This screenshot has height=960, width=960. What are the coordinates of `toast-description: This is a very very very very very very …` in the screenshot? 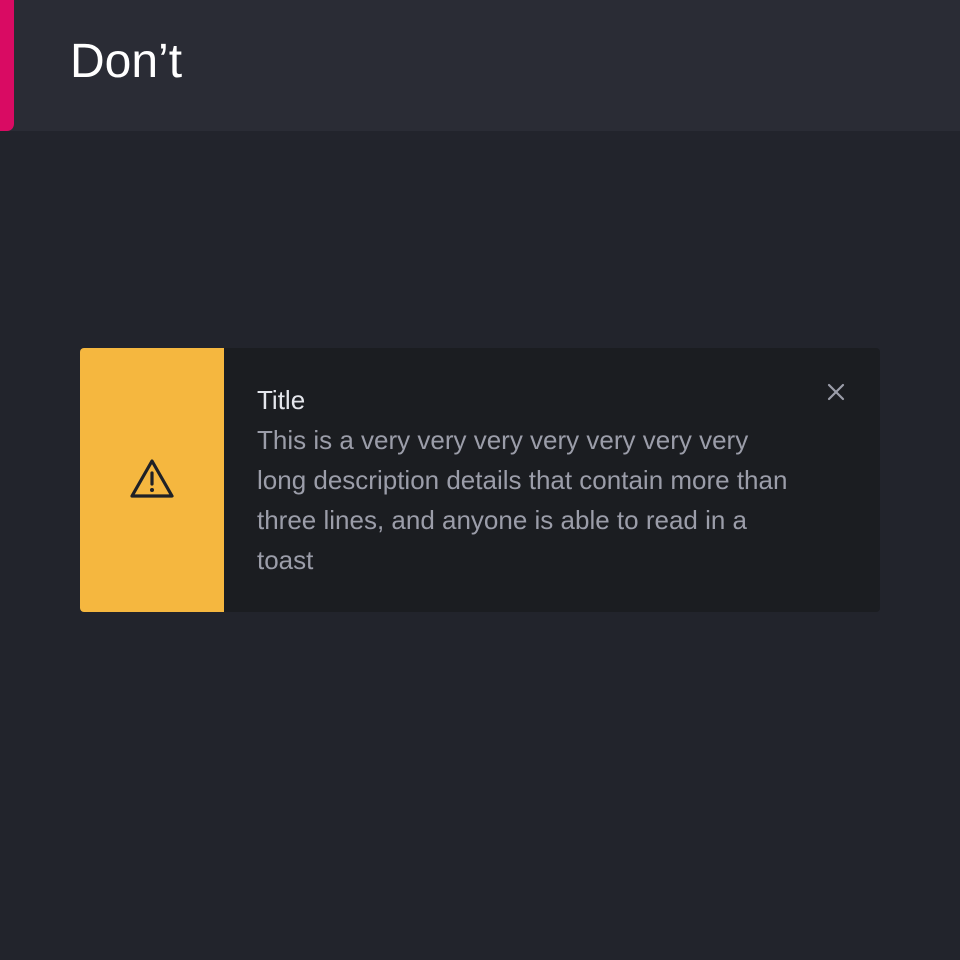 It's located at (522, 500).